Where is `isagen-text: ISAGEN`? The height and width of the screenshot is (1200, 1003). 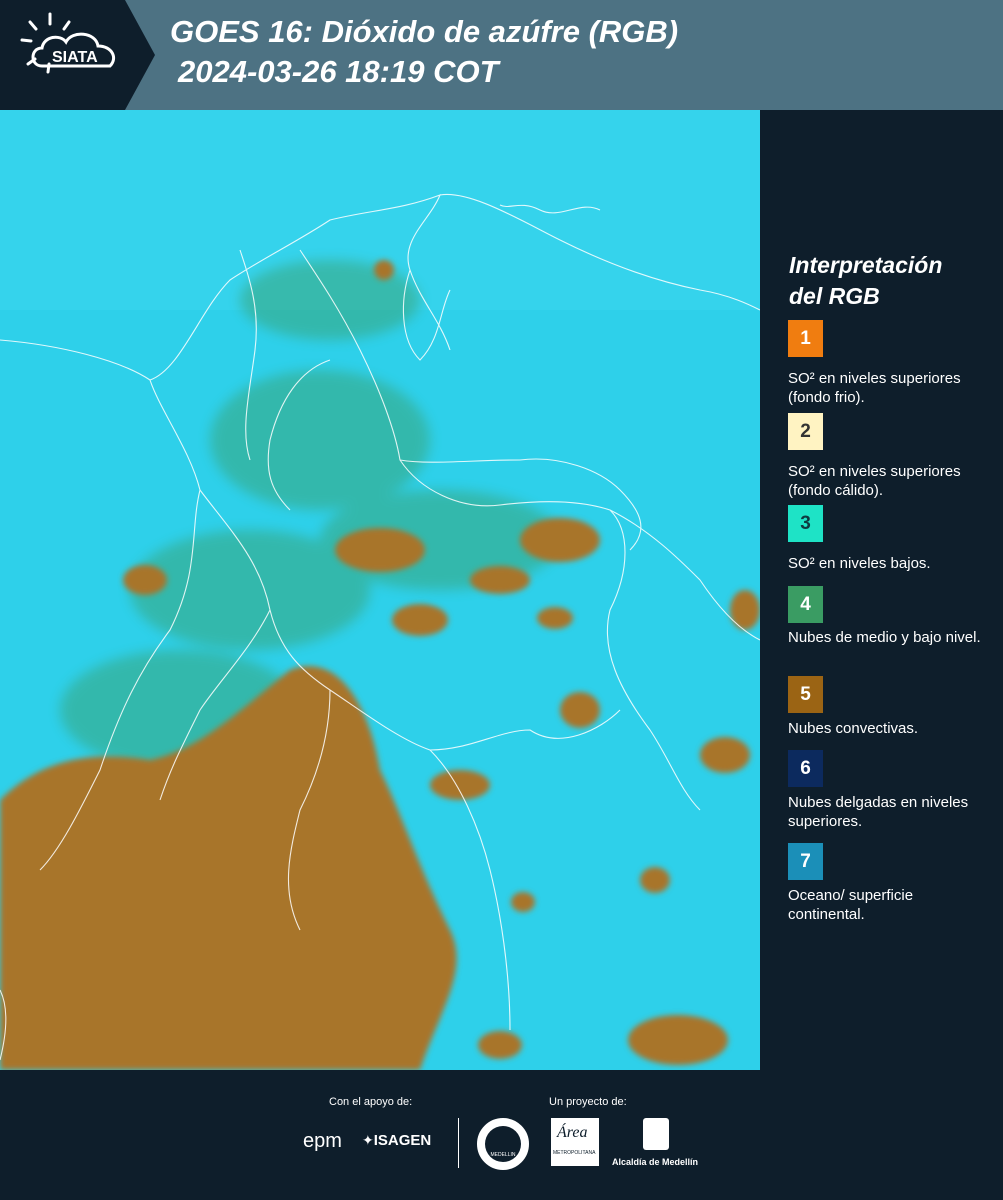 isagen-text: ISAGEN is located at coordinates (402, 1140).